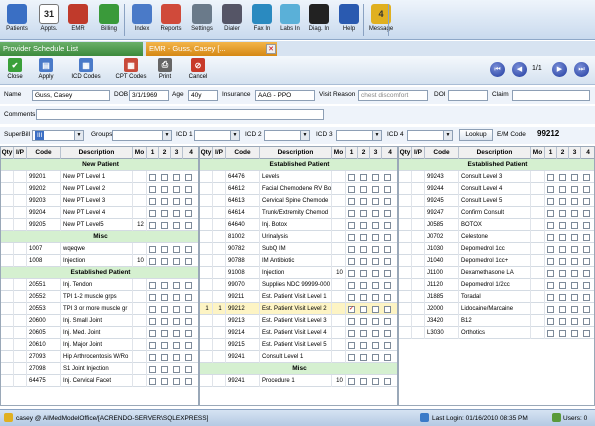 Image resolution: width=595 pixels, height=426 pixels. What do you see at coordinates (58, 135) in the screenshot?
I see `superbill-select: III ▼` at bounding box center [58, 135].